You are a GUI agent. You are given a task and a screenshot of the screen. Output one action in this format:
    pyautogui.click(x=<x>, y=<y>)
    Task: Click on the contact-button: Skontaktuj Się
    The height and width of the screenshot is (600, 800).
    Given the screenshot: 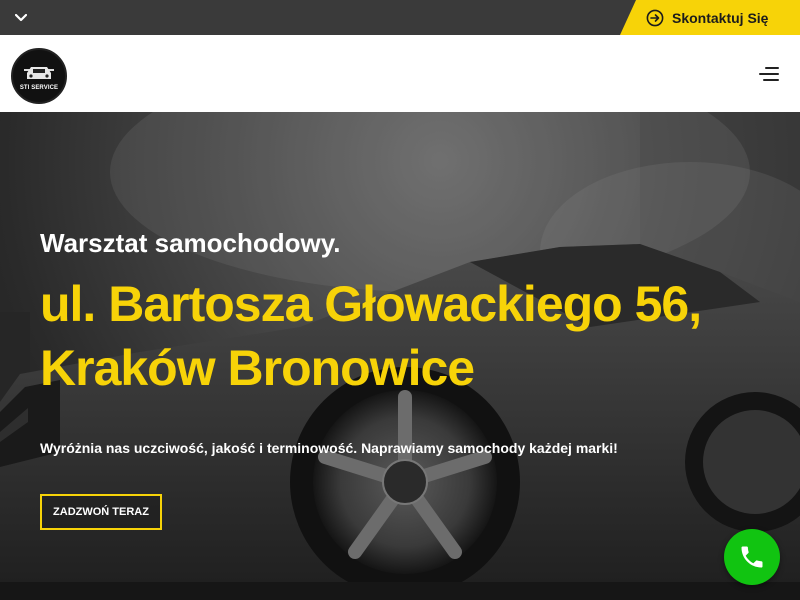 What is the action you would take?
    pyautogui.click(x=710, y=17)
    